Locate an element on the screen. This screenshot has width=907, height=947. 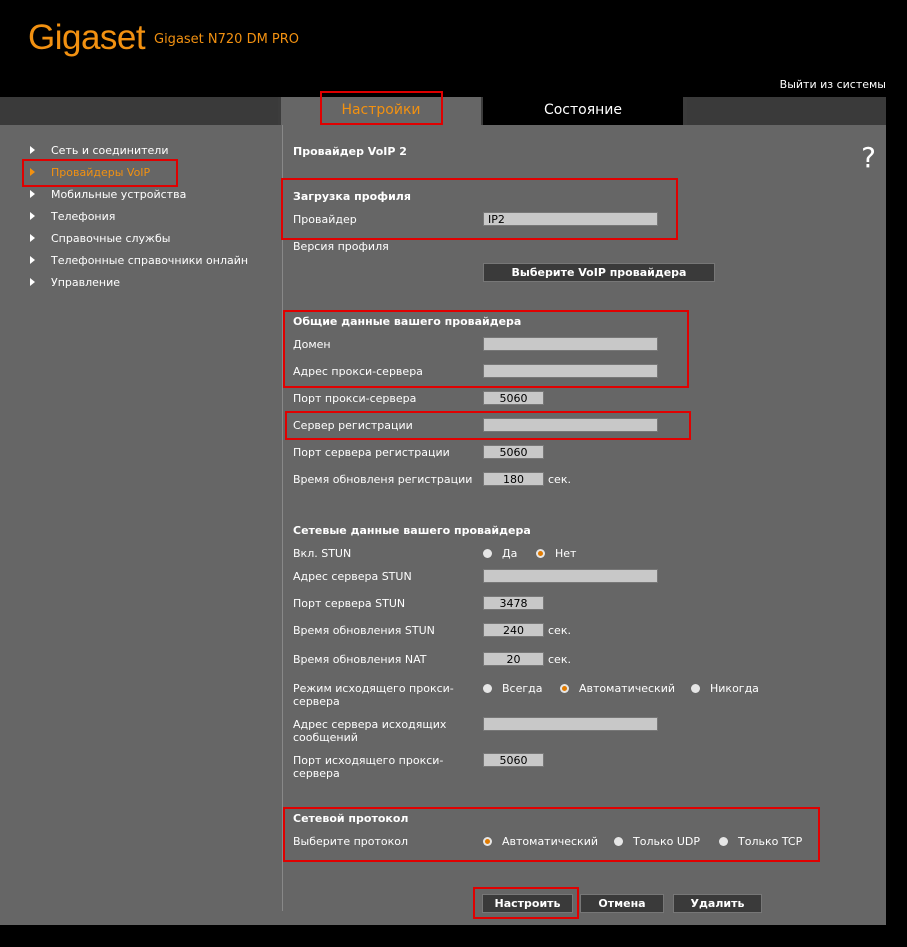
protocol-auto-radio: Автоматический is located at coordinates (540, 841).